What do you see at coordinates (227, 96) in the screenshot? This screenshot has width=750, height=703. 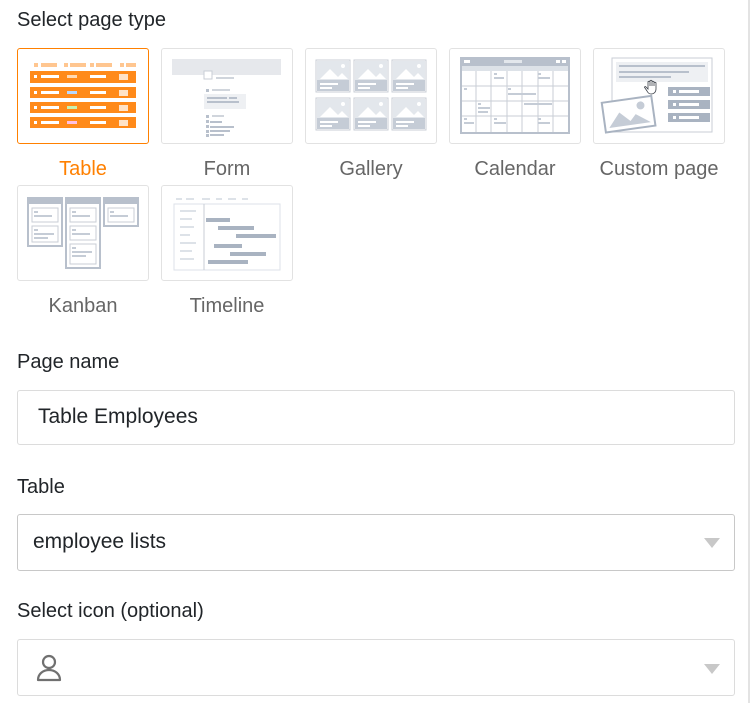 I see `form-thumbnail-icon` at bounding box center [227, 96].